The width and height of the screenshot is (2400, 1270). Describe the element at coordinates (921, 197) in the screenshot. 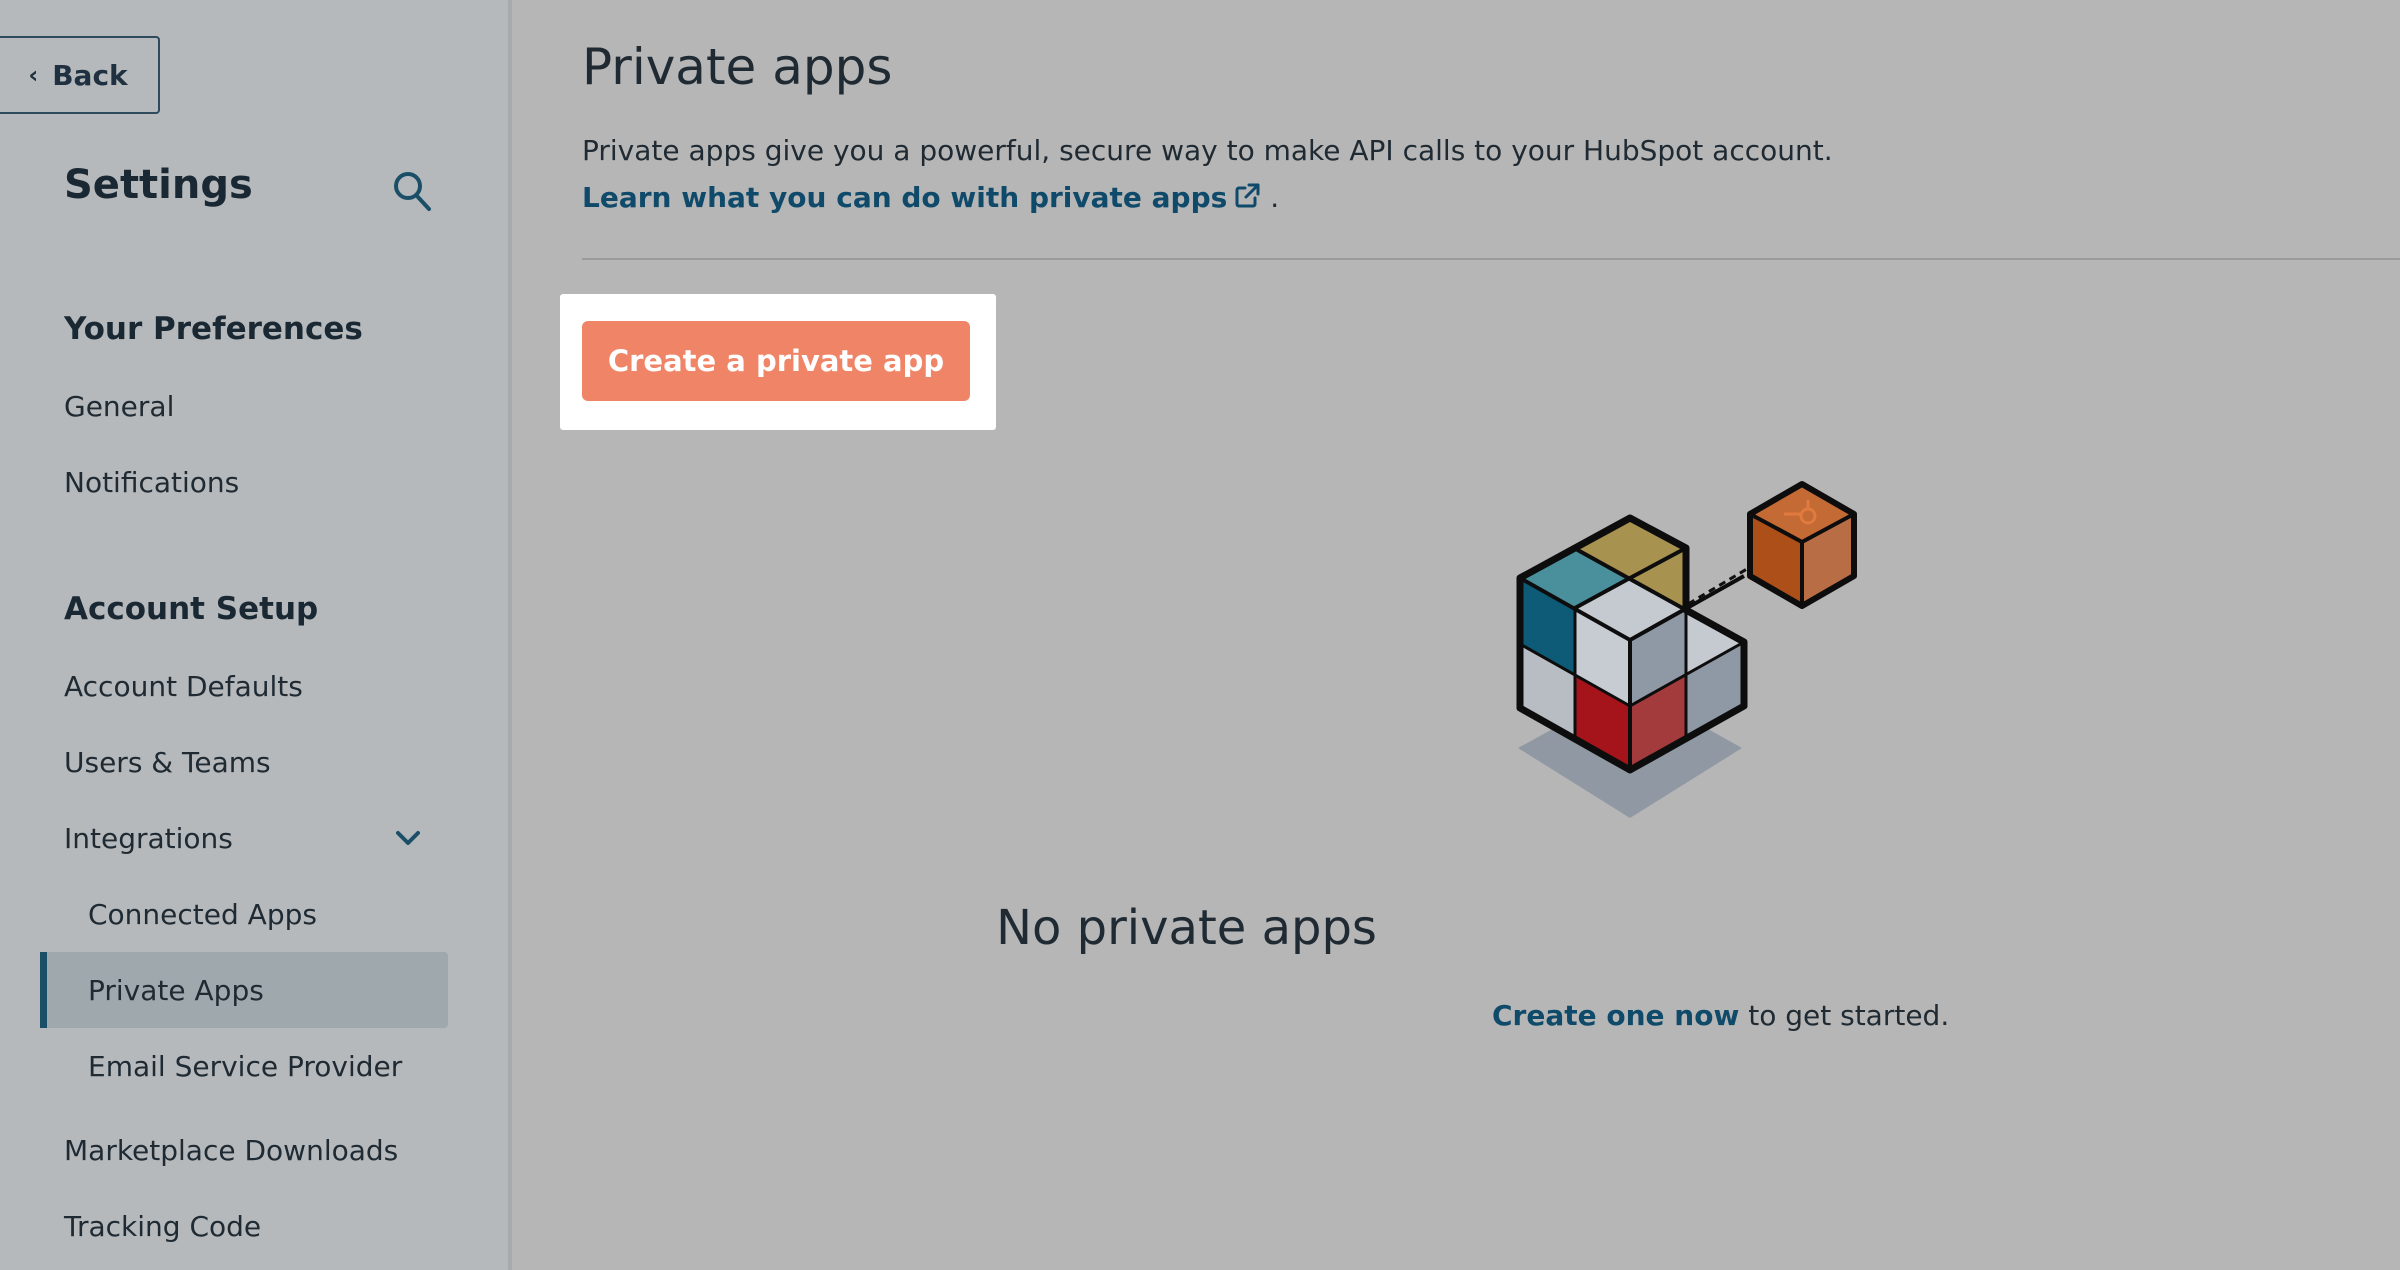

I see `learn-more-link: Learn what you can do with private apps` at that location.